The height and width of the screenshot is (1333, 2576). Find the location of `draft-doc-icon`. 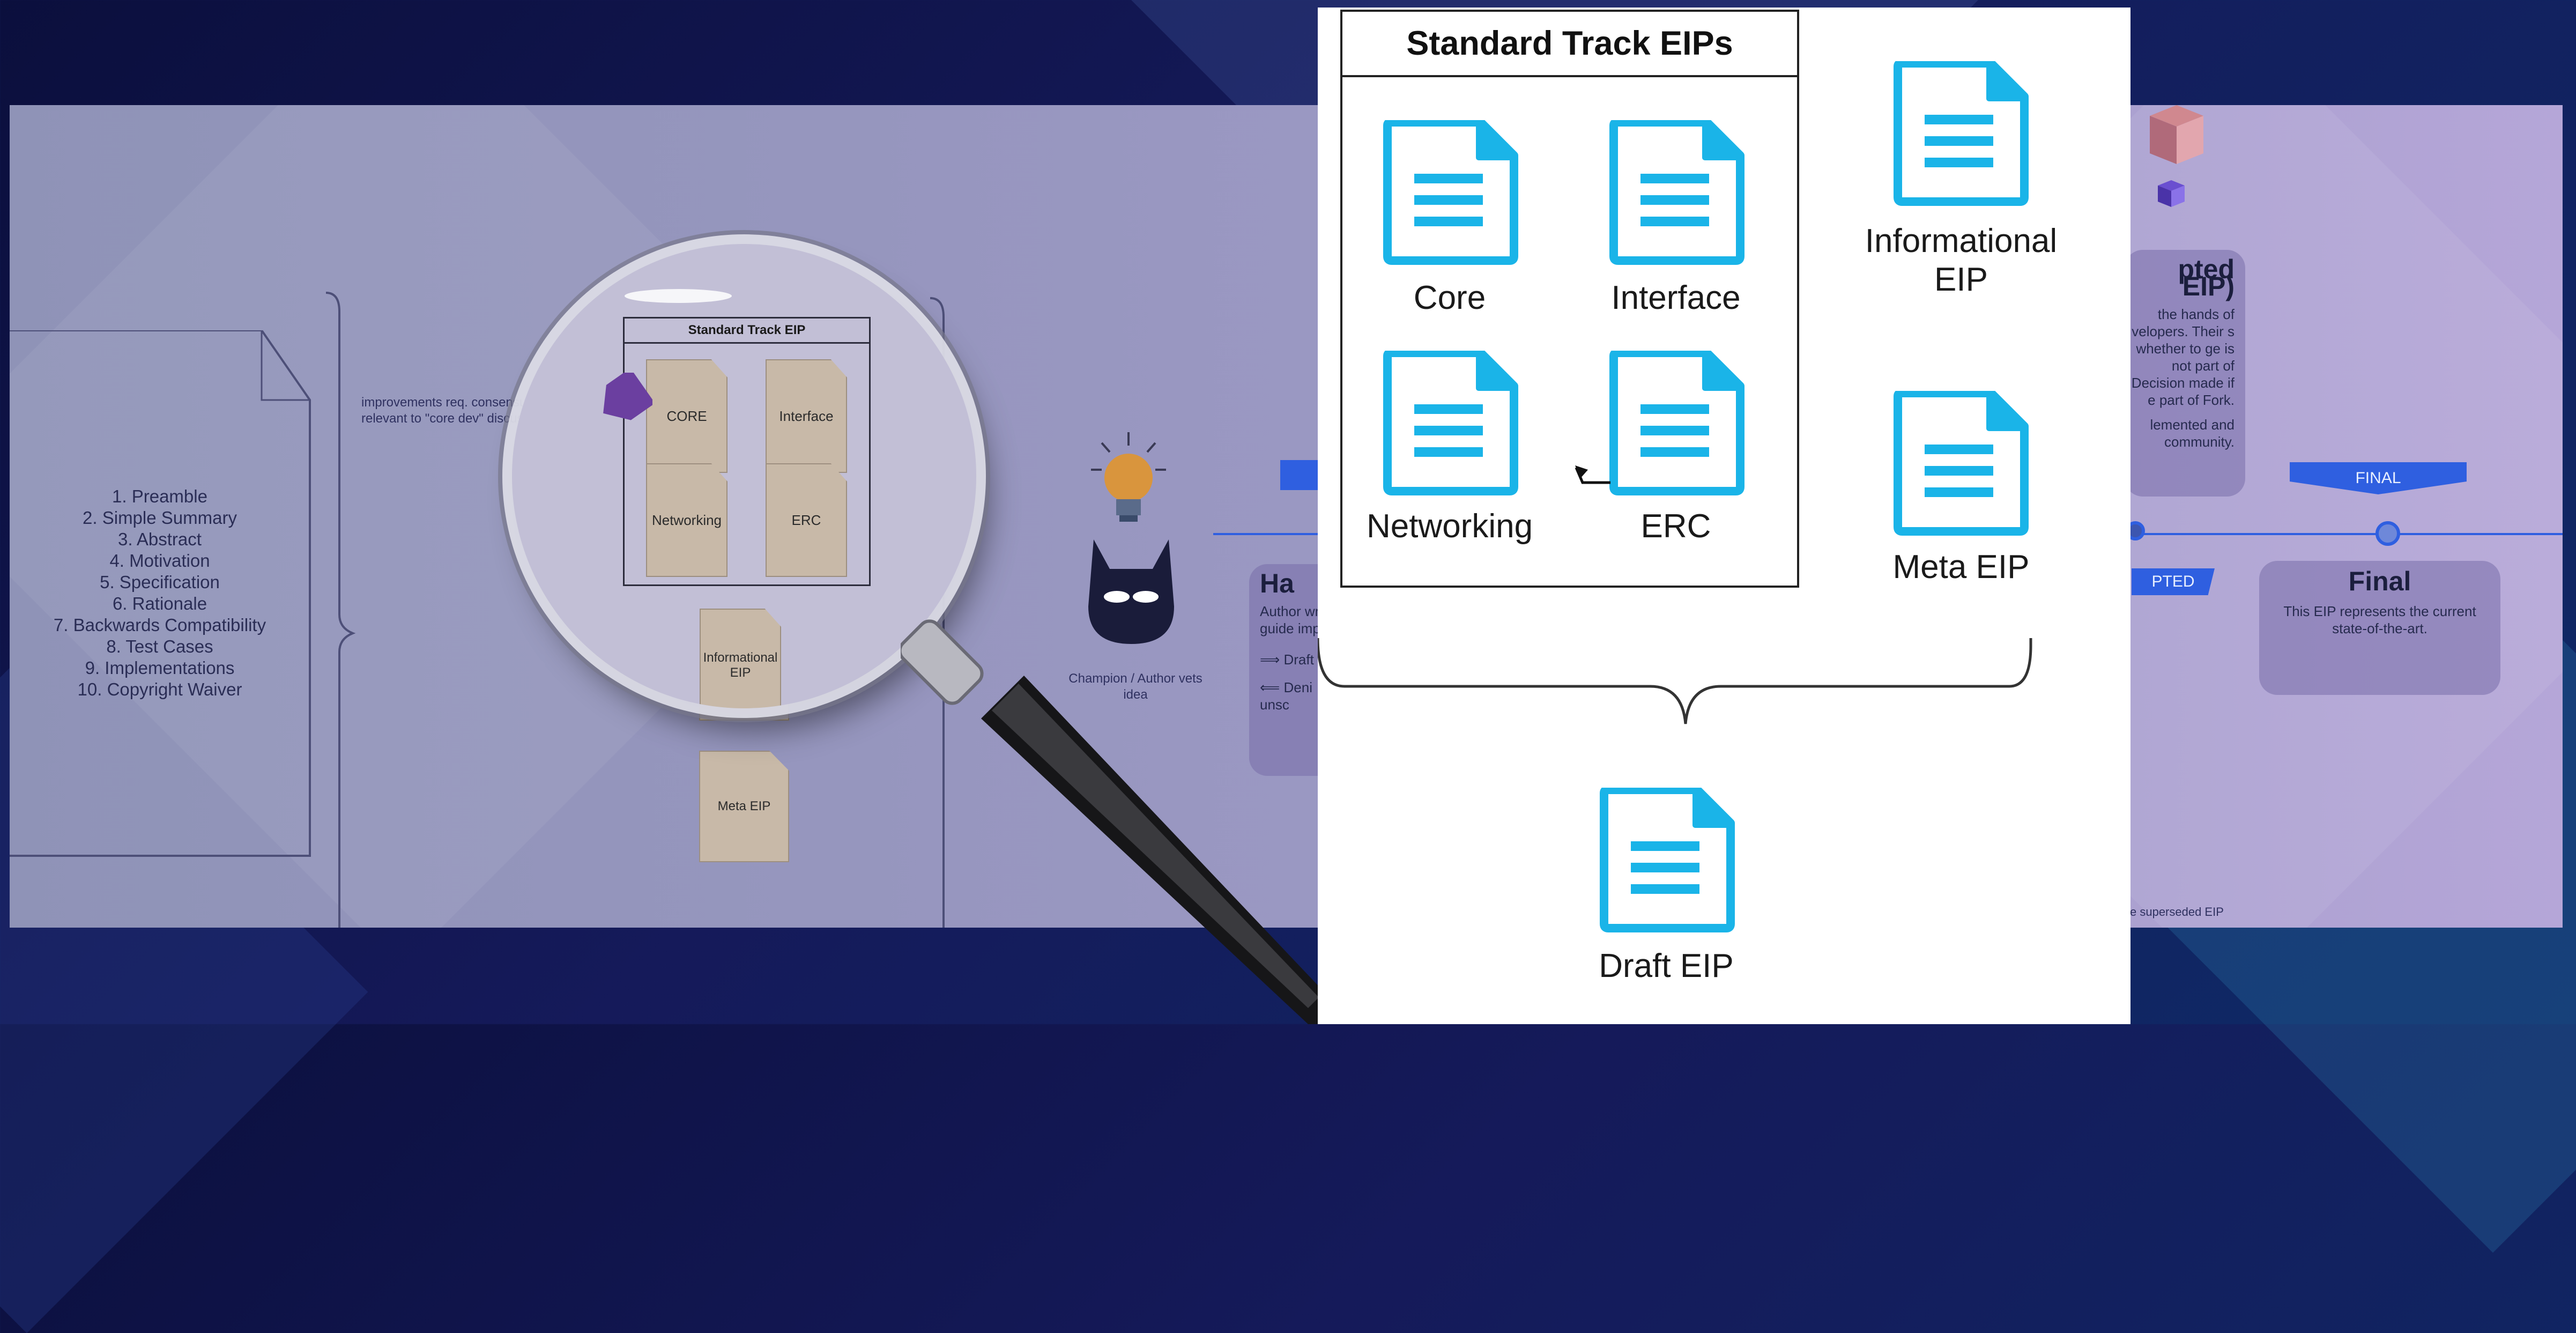

draft-doc-icon is located at coordinates (1667, 860).